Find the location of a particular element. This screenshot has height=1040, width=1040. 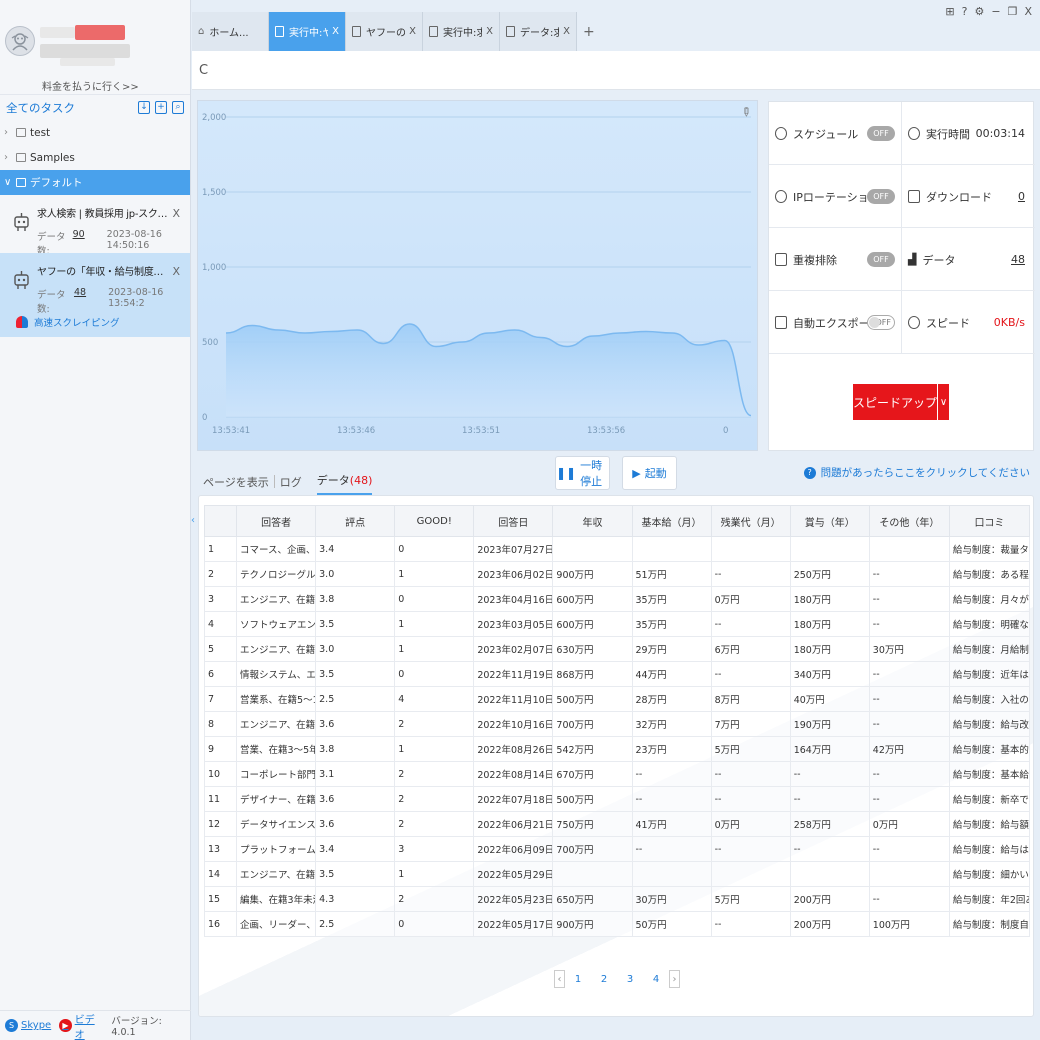

add-task-icon: + is located at coordinates (161, 107).